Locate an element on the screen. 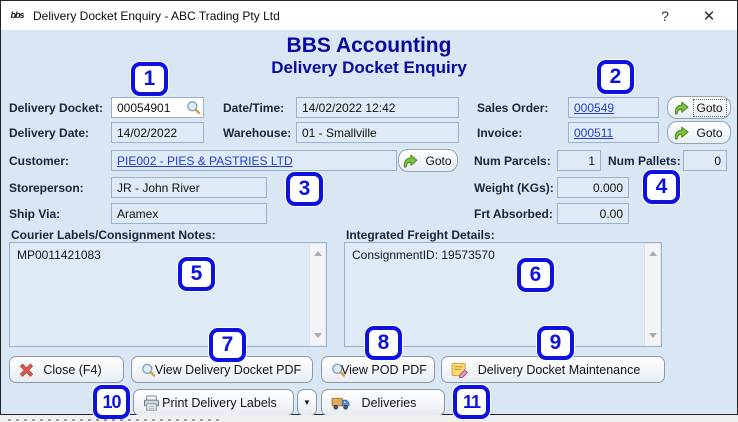  customer-goto-button: Goto is located at coordinates (428, 160).